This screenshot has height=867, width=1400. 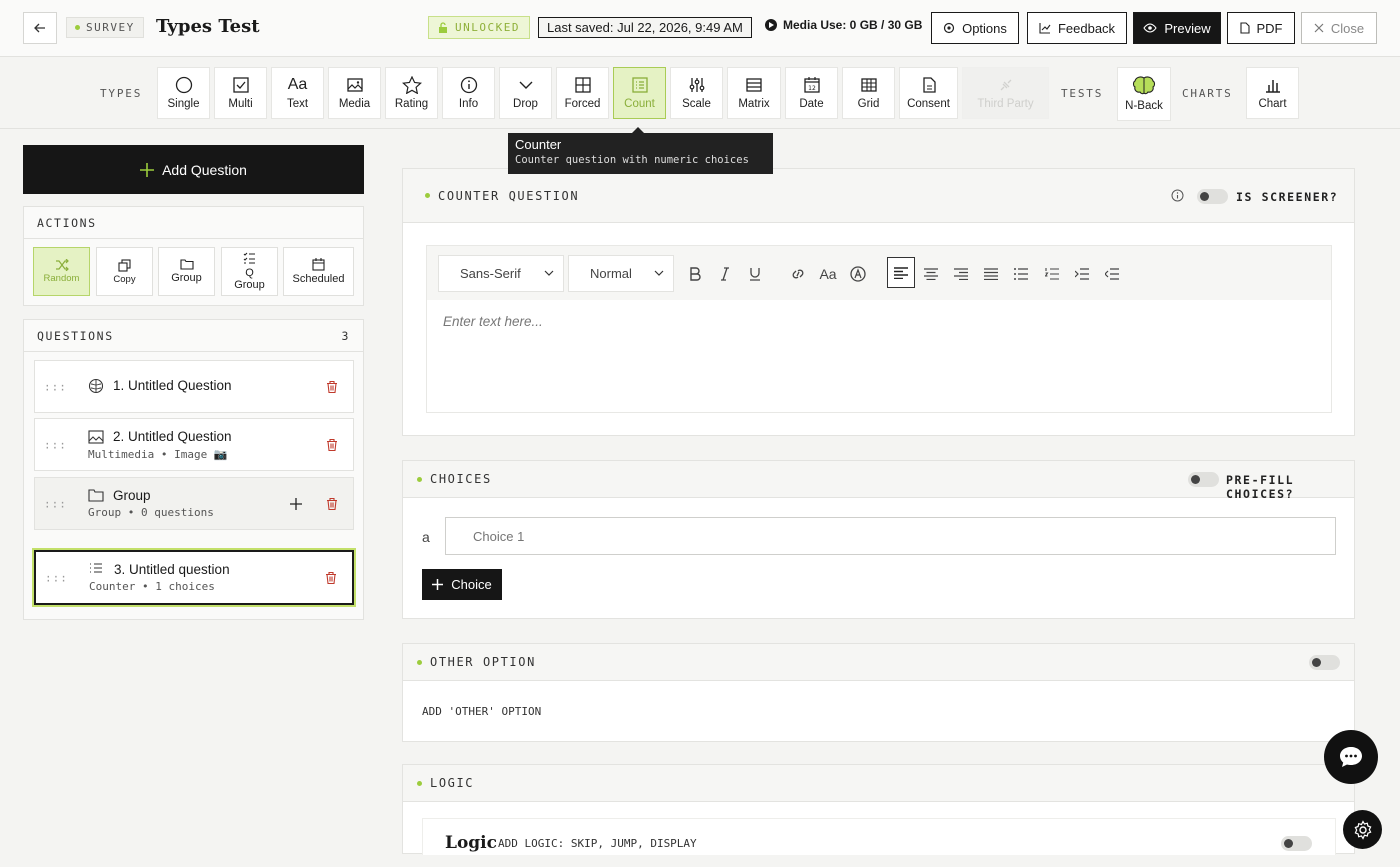 I want to click on question-item: ::: 1. Untitled Question, so click(x=194, y=386).